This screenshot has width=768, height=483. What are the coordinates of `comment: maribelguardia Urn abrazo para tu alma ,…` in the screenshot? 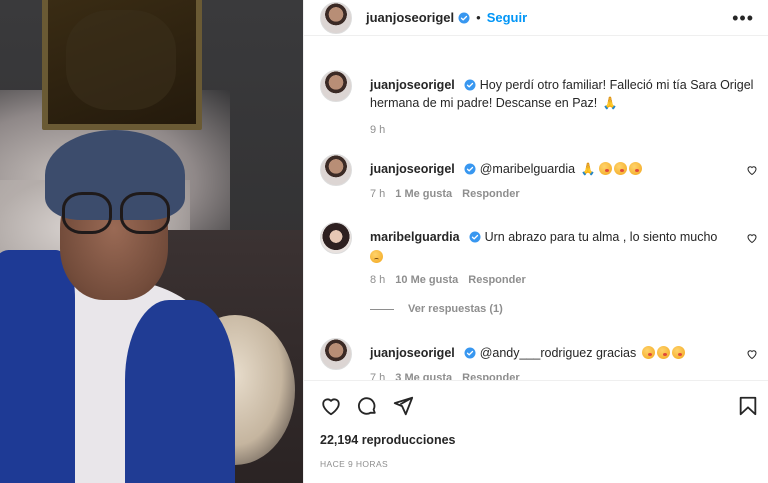 It's located at (540, 254).